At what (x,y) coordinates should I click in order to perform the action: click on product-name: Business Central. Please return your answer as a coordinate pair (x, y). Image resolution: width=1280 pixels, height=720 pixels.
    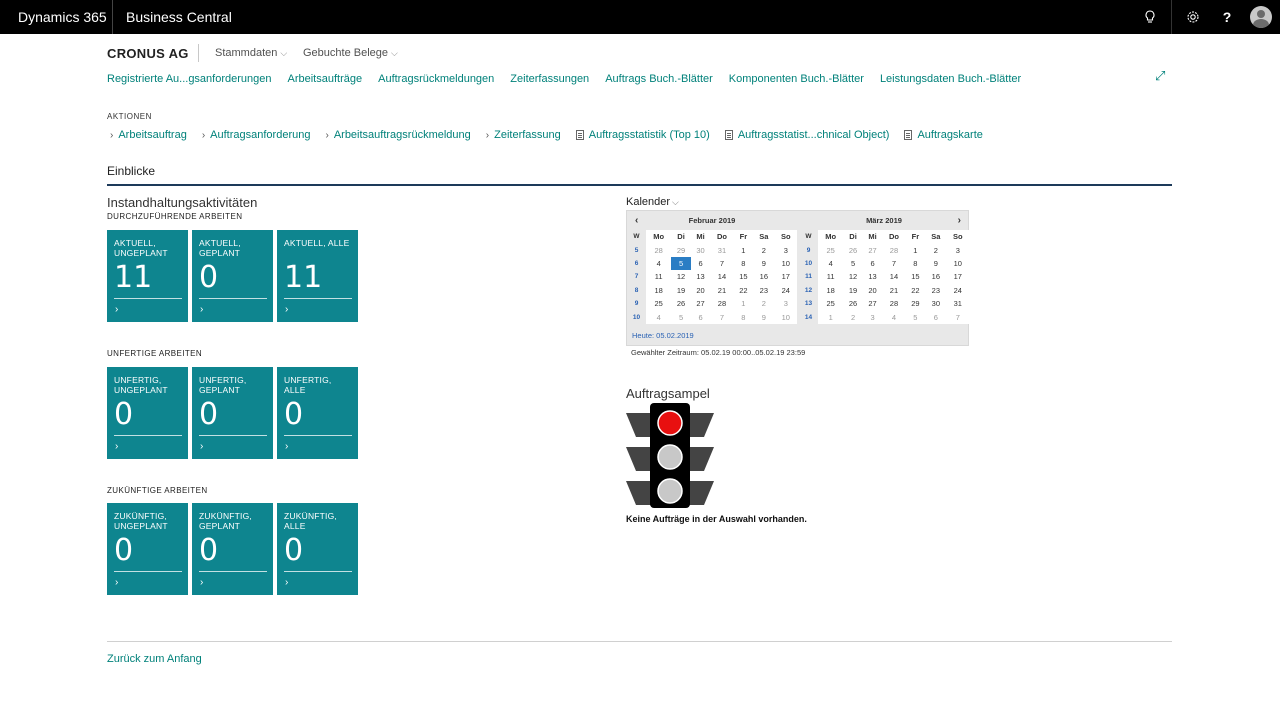
    Looking at the image, I should click on (172, 17).